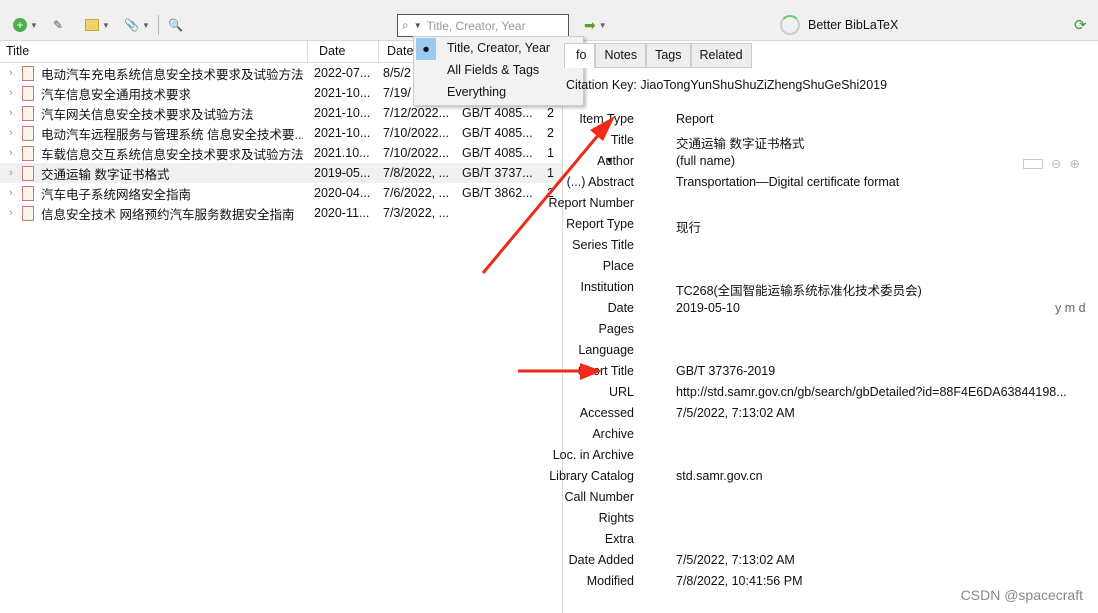  I want to click on watermark: CSDN @spacecraft, so click(1021, 595).